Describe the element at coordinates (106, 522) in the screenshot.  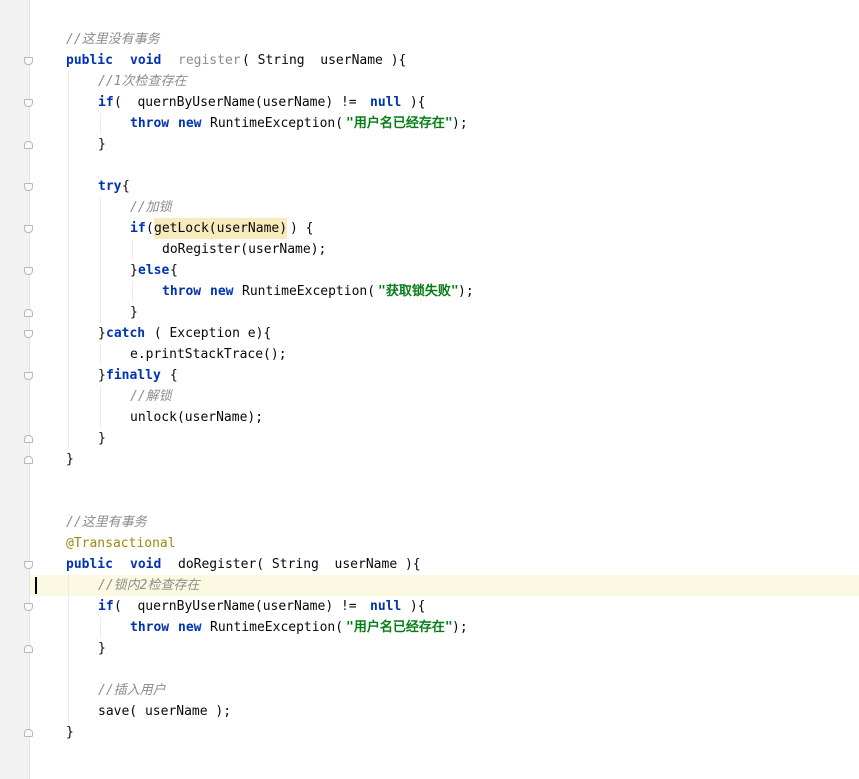
I see `comment: //这里有事务` at that location.